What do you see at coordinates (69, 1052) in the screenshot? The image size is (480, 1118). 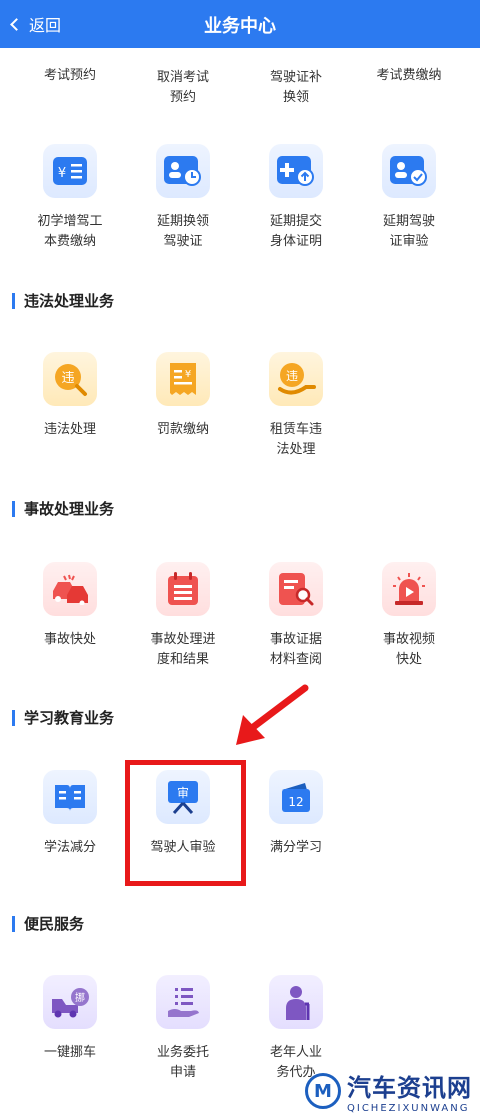 I see `item-label: 一键挪车` at bounding box center [69, 1052].